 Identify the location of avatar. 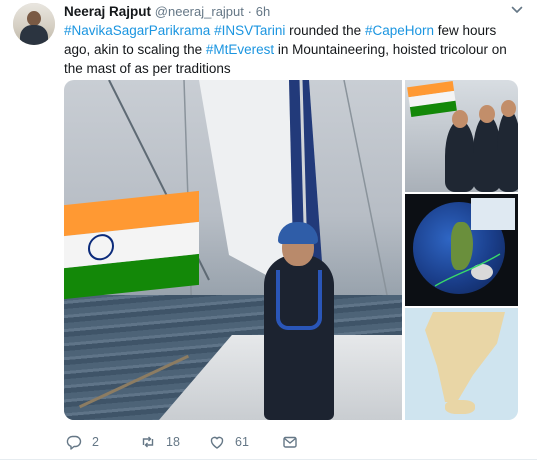
(34, 24).